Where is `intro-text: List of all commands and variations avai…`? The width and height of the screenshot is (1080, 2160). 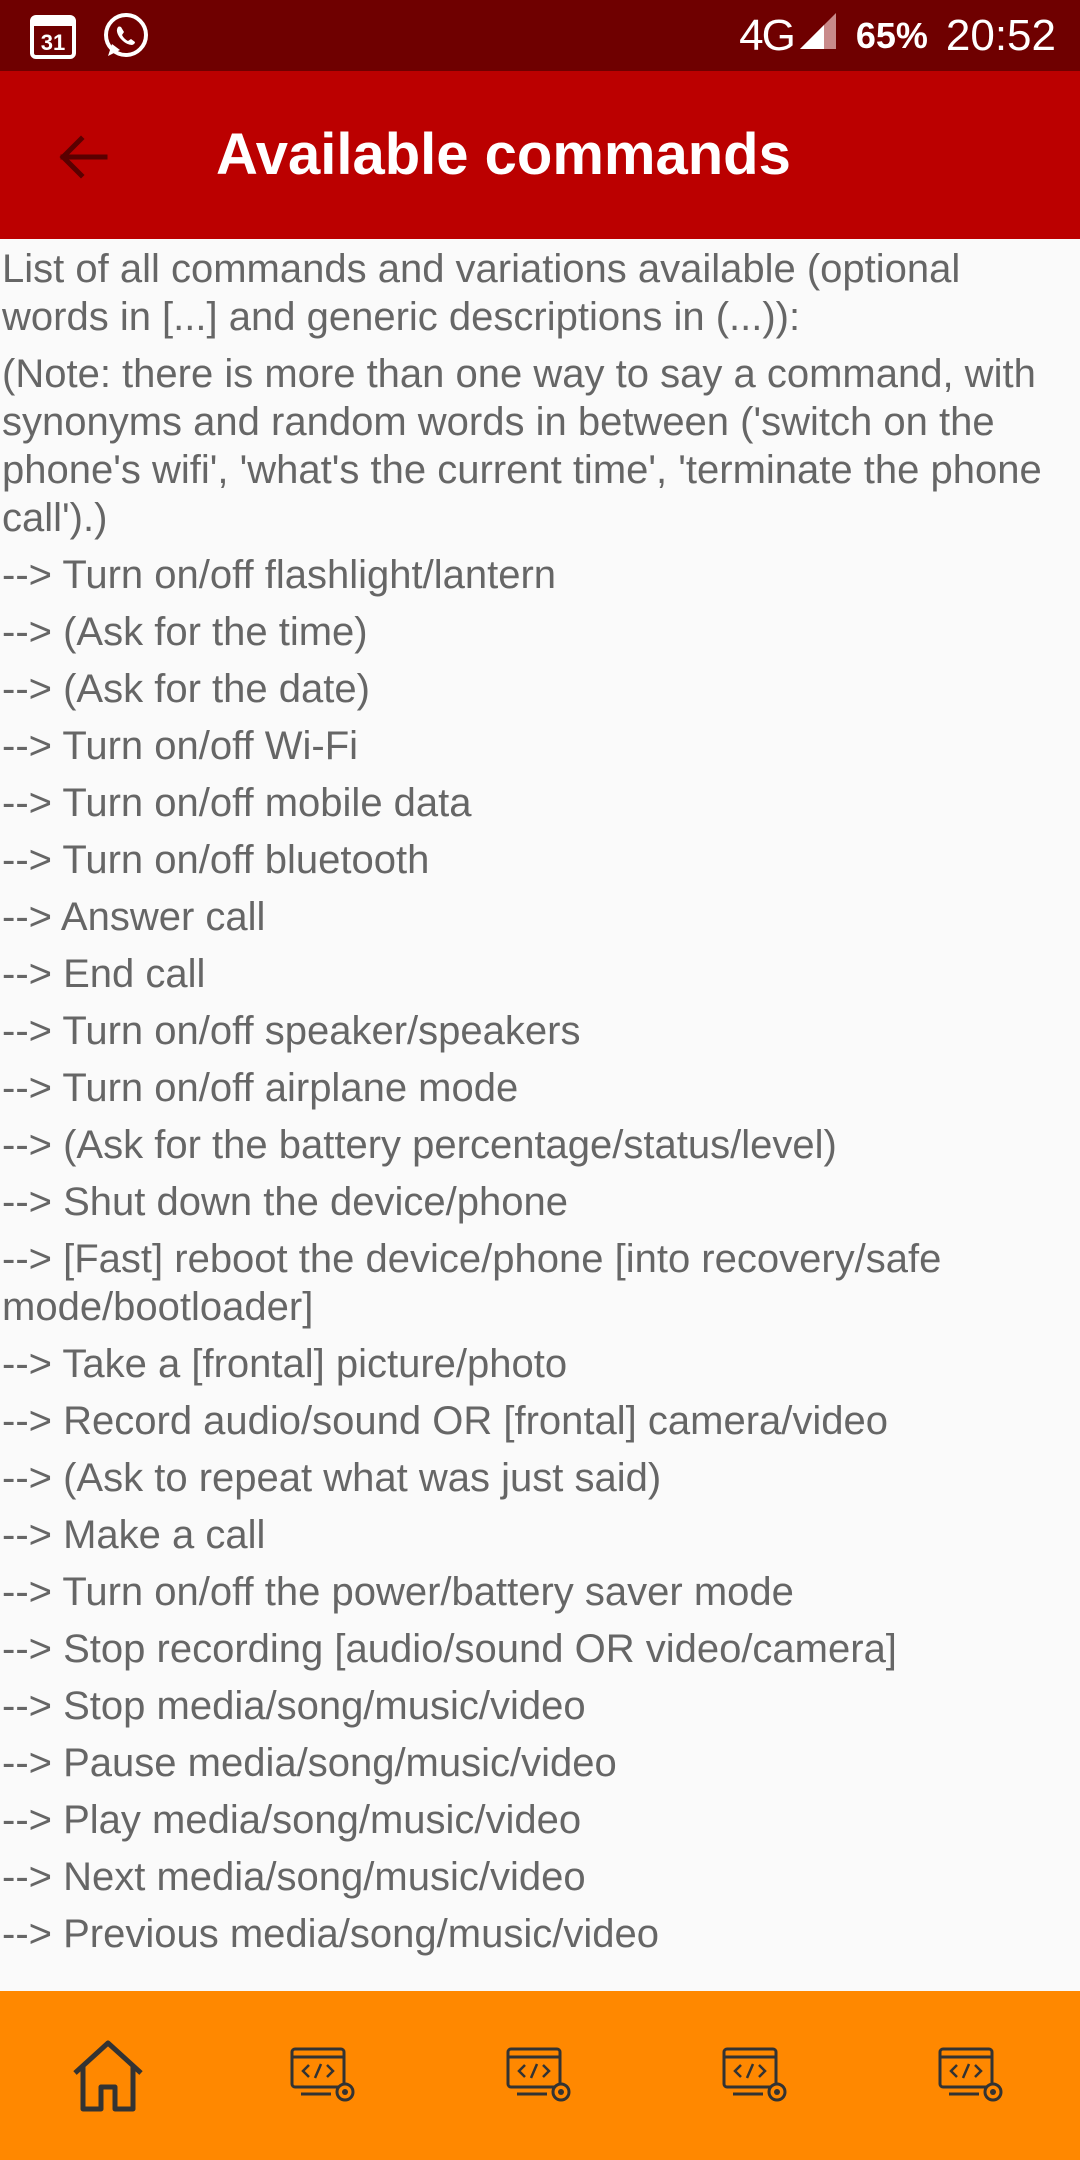
intro-text: List of all commands and variations avai… is located at coordinates (481, 293).